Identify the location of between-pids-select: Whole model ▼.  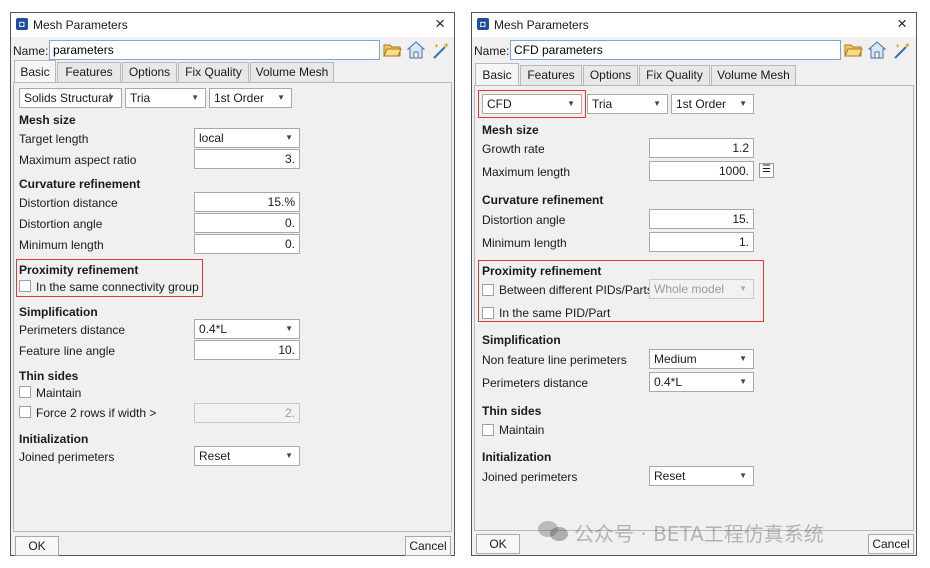
(701, 289).